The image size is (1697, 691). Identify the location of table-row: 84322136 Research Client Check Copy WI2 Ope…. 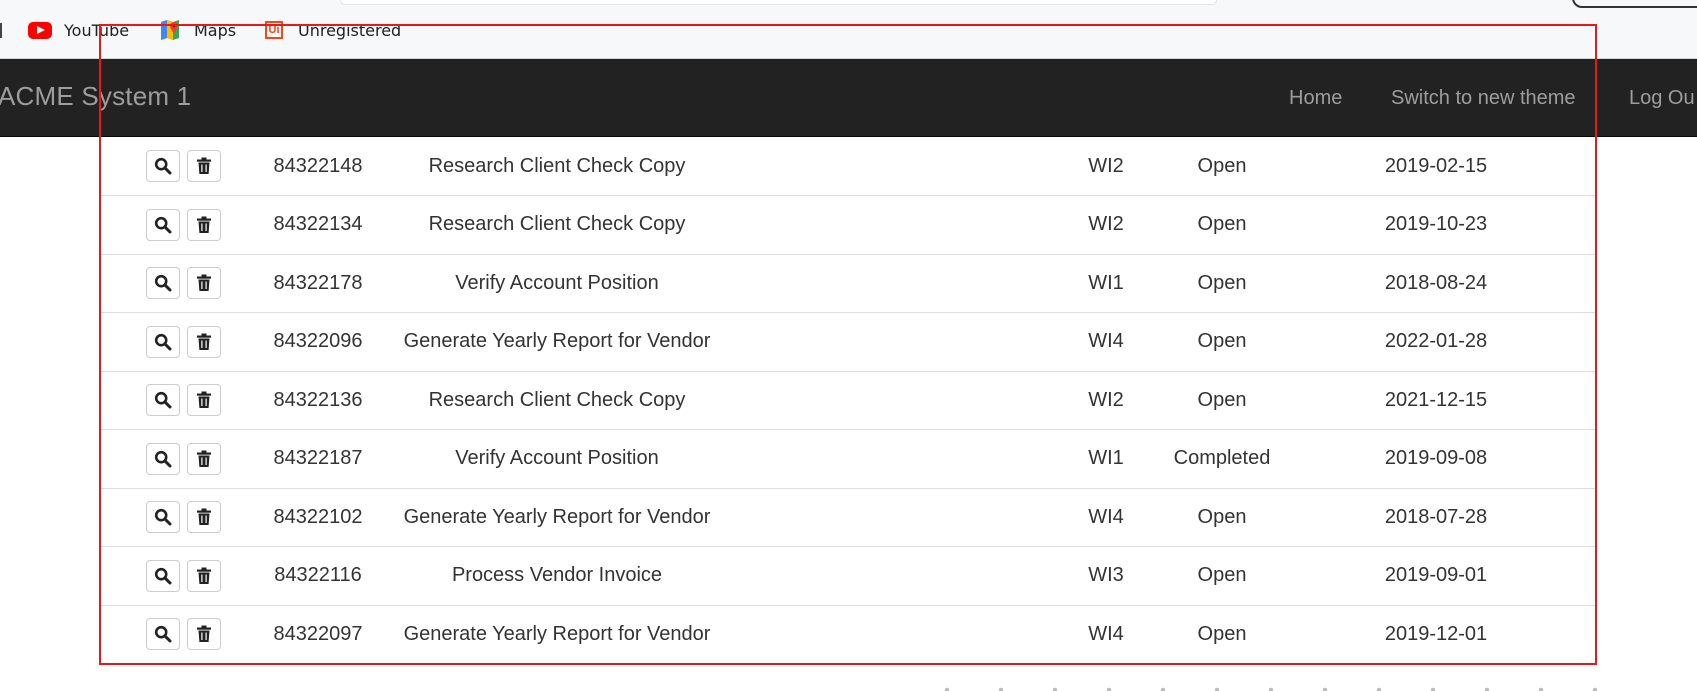
(848, 400).